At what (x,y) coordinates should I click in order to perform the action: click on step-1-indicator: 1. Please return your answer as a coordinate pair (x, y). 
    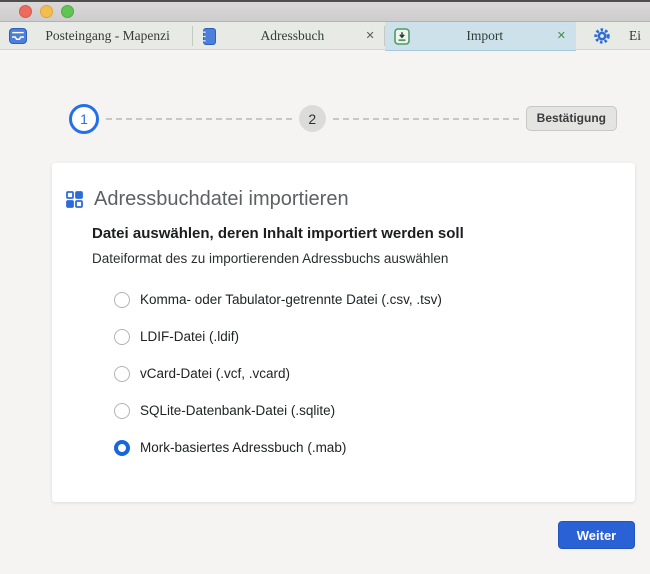
    Looking at the image, I should click on (84, 118).